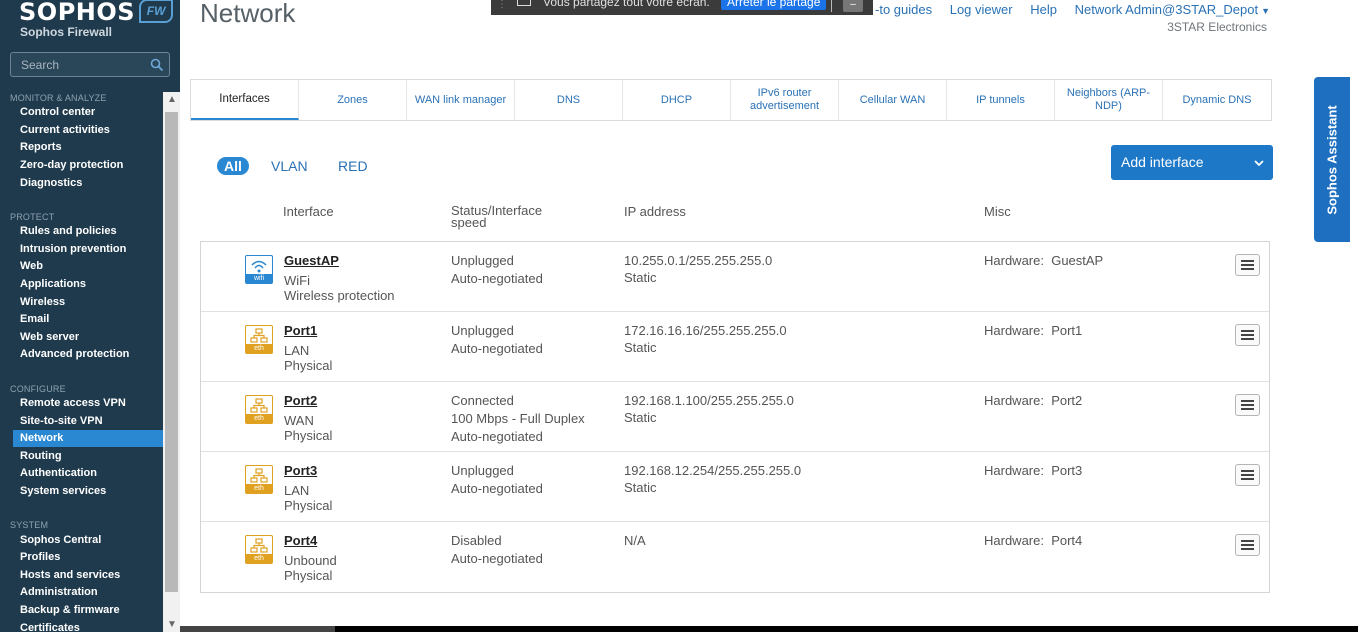  What do you see at coordinates (635, 540) in the screenshot?
I see `ip-address: N/A` at bounding box center [635, 540].